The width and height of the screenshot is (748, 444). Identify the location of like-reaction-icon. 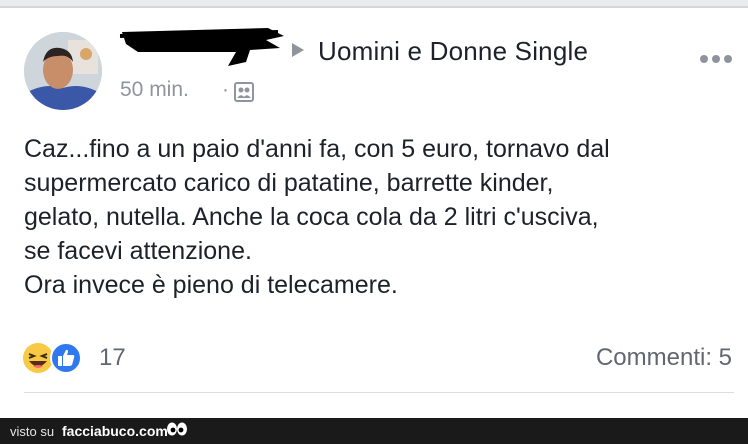
(66, 358).